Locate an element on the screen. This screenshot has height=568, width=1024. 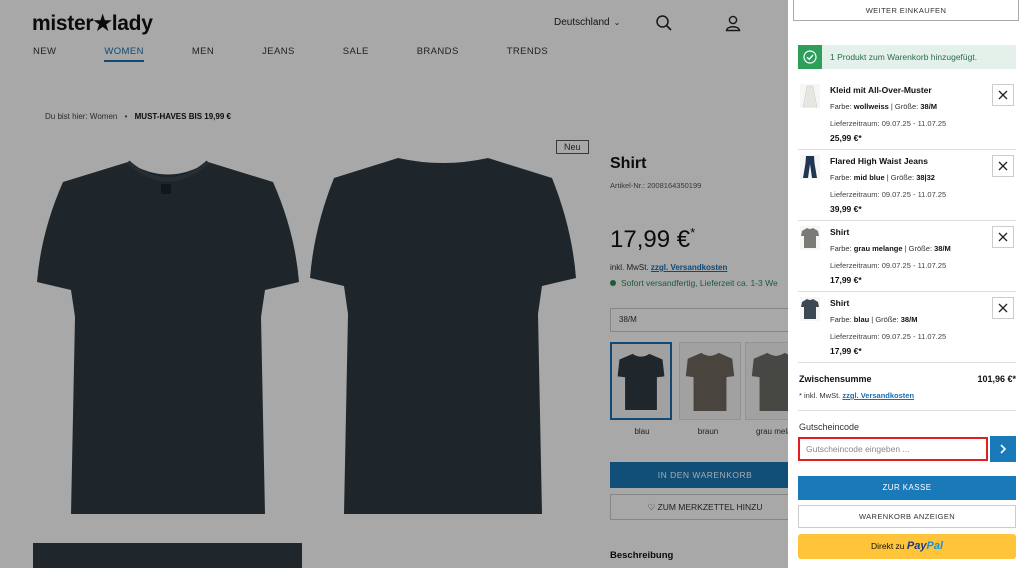
item-price: 39,99 €* is located at coordinates (846, 209).